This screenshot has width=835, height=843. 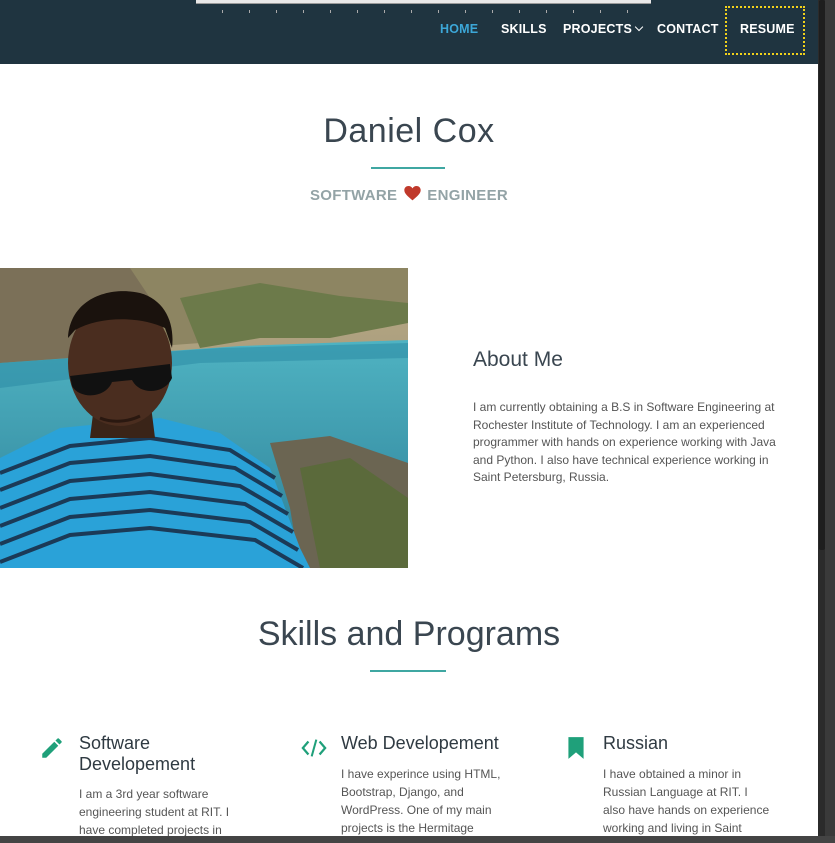 I want to click on subtitle-left: SOFTWARE, so click(x=353, y=195).